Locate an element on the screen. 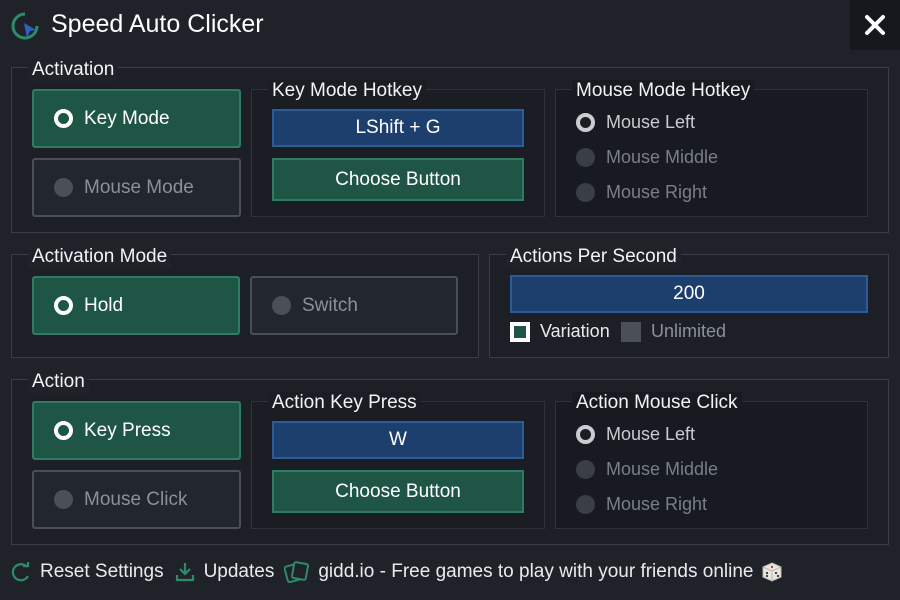  close-button is located at coordinates (875, 25).